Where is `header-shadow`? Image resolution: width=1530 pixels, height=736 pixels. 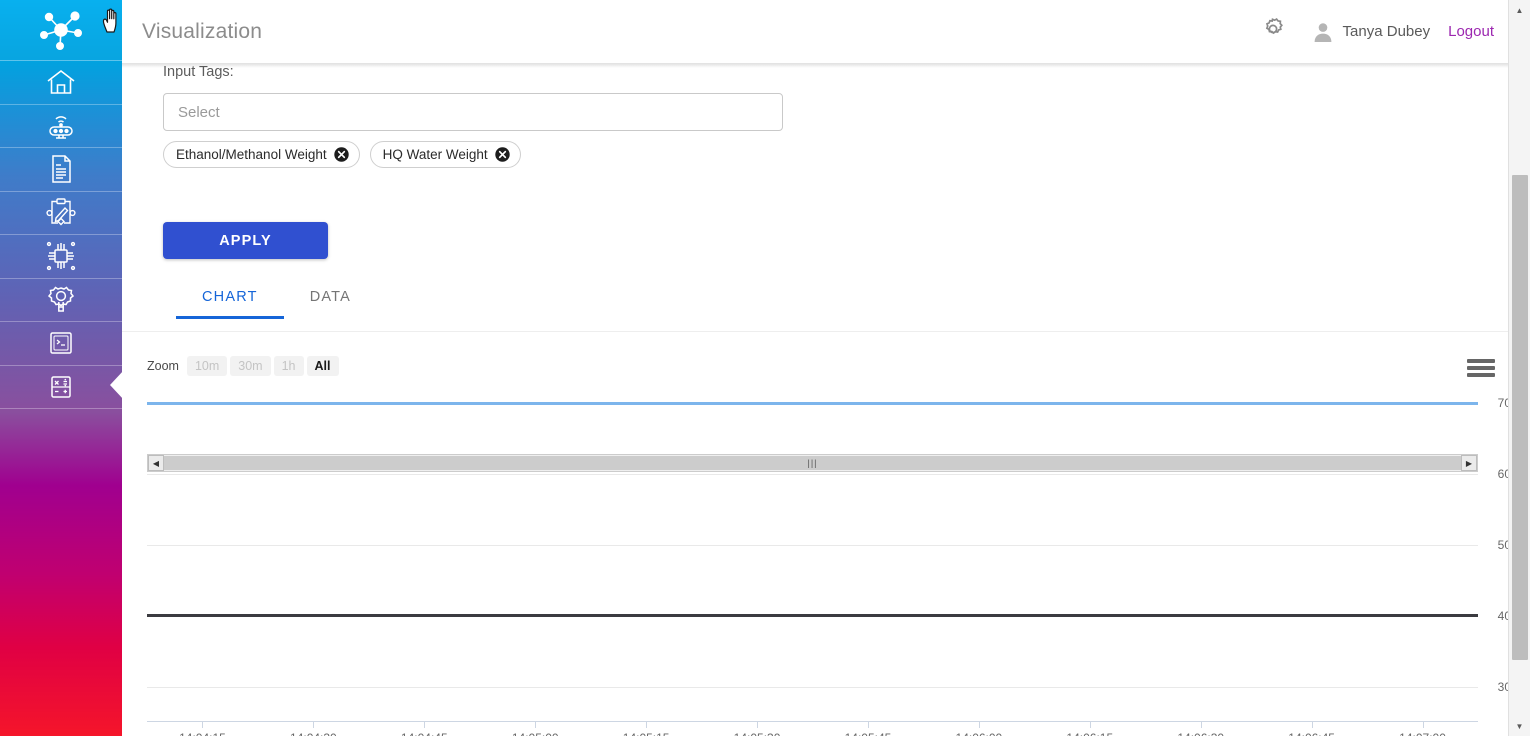
header-shadow is located at coordinates (815, 66).